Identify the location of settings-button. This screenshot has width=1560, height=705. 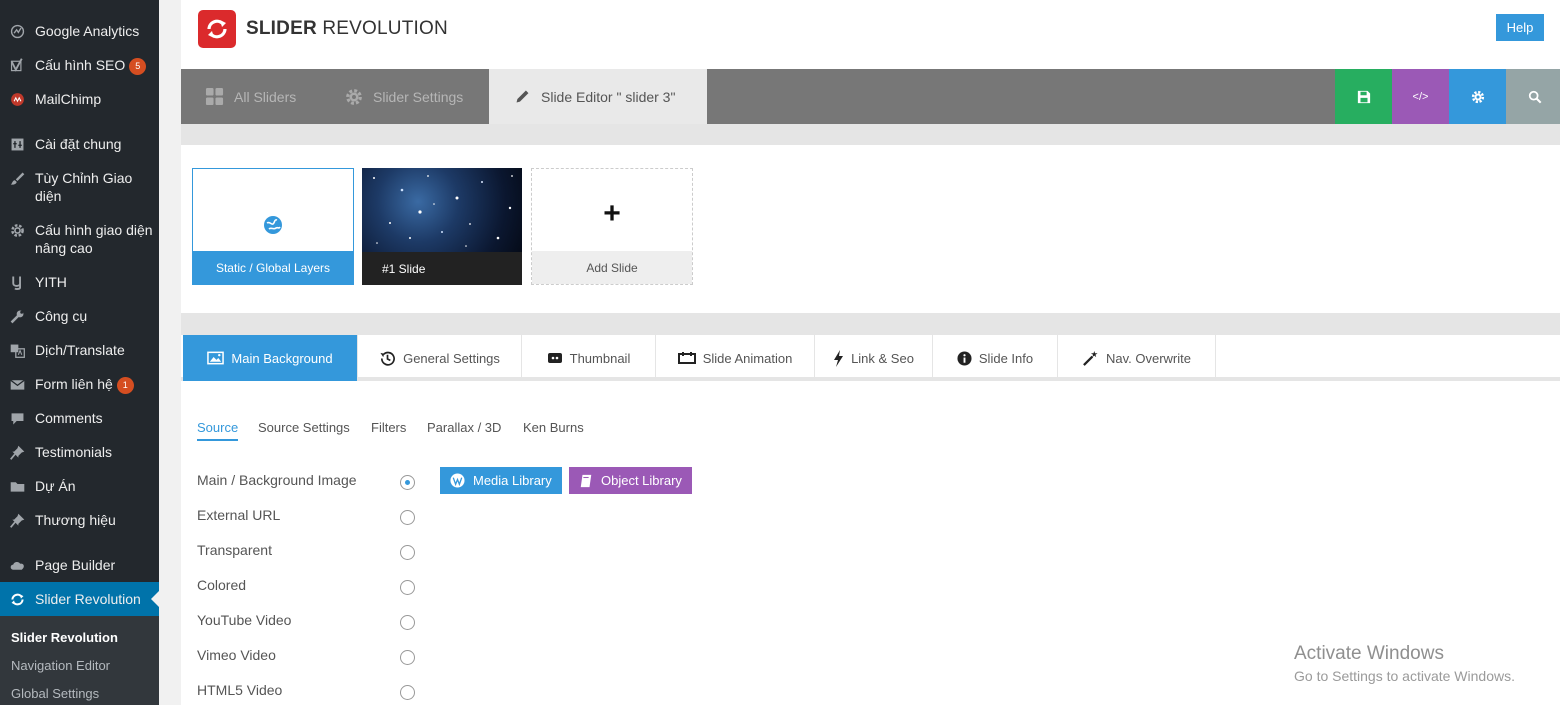
(1477, 96).